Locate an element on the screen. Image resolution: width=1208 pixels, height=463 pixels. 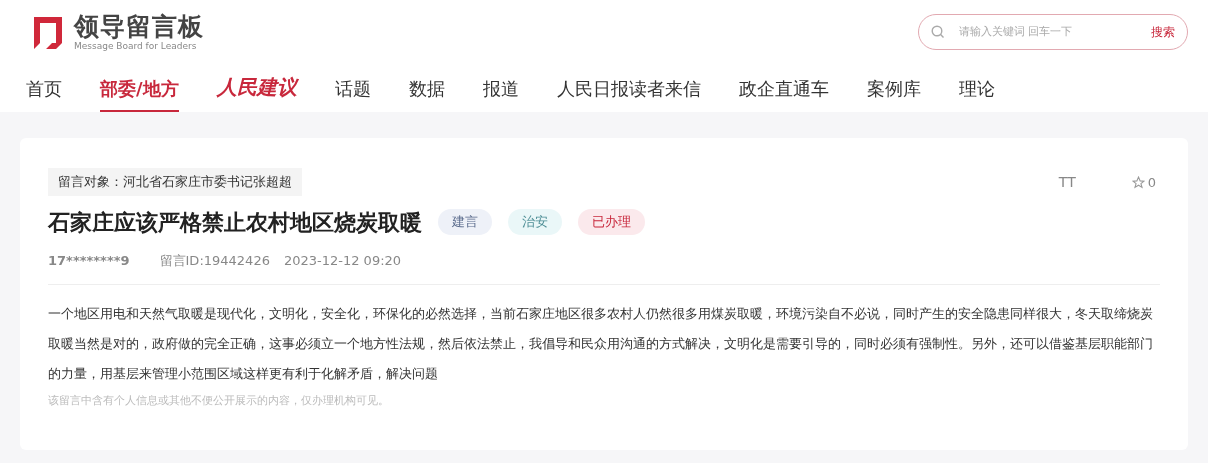
nav-tab: 报道 is located at coordinates (500, 93).